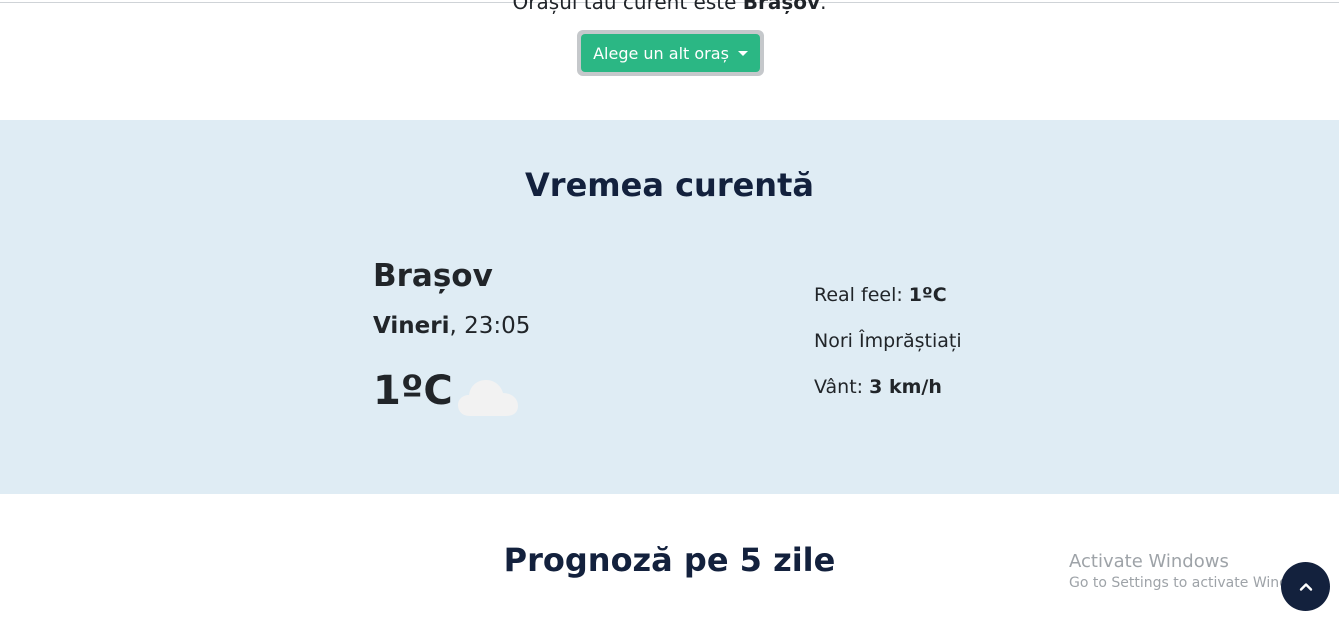 The width and height of the screenshot is (1339, 622). Describe the element at coordinates (742, 53) in the screenshot. I see `caret-down-icon` at that location.